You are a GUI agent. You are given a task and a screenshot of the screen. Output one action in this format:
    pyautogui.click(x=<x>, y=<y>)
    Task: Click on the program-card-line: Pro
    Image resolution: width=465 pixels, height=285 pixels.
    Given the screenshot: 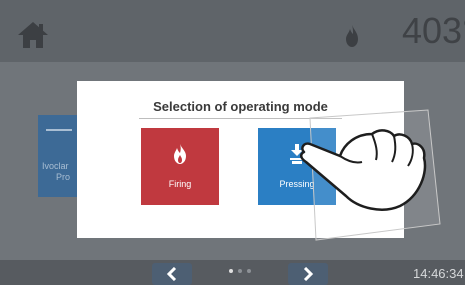 What is the action you would take?
    pyautogui.click(x=63, y=177)
    